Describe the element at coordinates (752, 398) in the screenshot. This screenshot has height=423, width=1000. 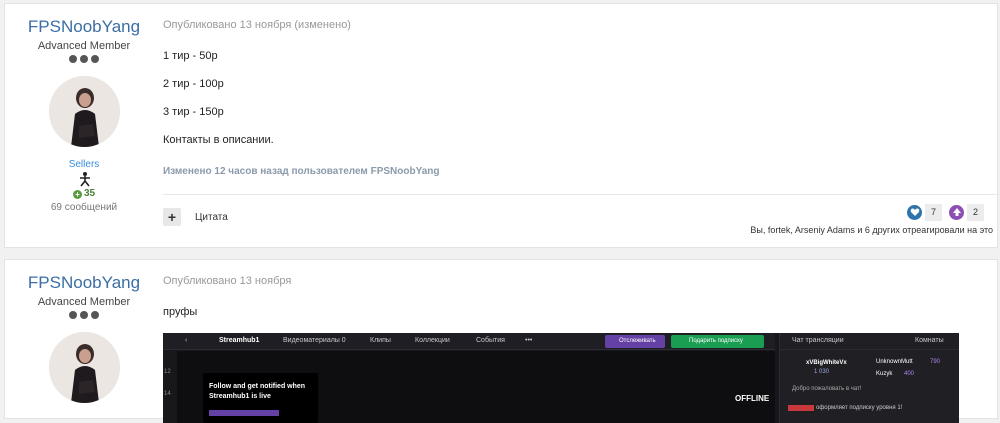
I see `offline-label: OFFLINE` at that location.